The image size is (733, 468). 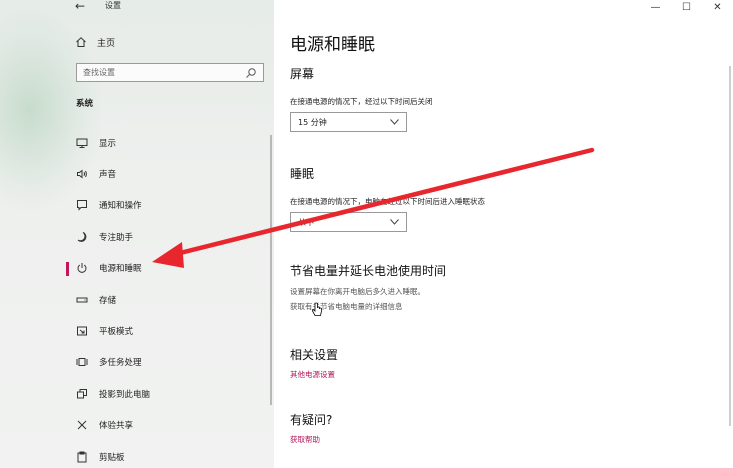 I want to click on minimize-icon: —, so click(x=655, y=7).